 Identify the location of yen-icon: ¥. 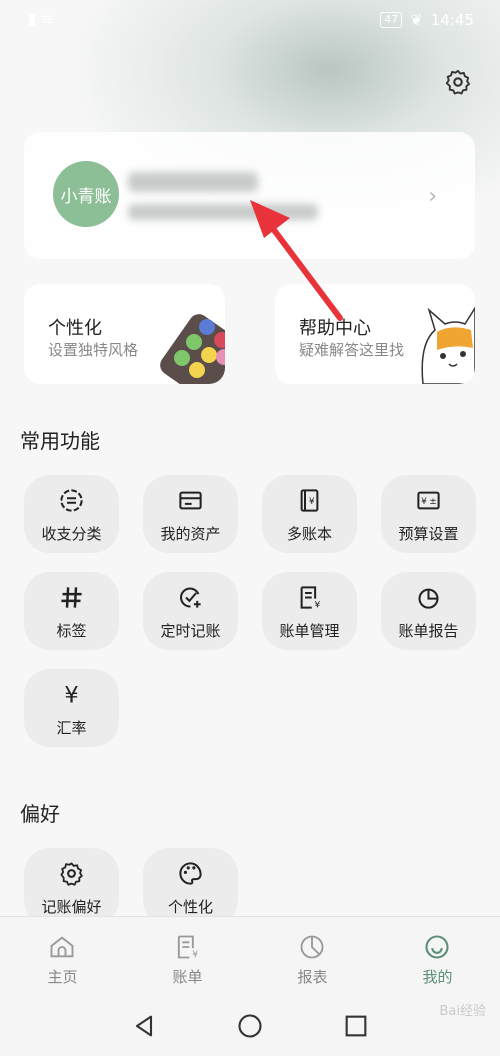
(71, 695).